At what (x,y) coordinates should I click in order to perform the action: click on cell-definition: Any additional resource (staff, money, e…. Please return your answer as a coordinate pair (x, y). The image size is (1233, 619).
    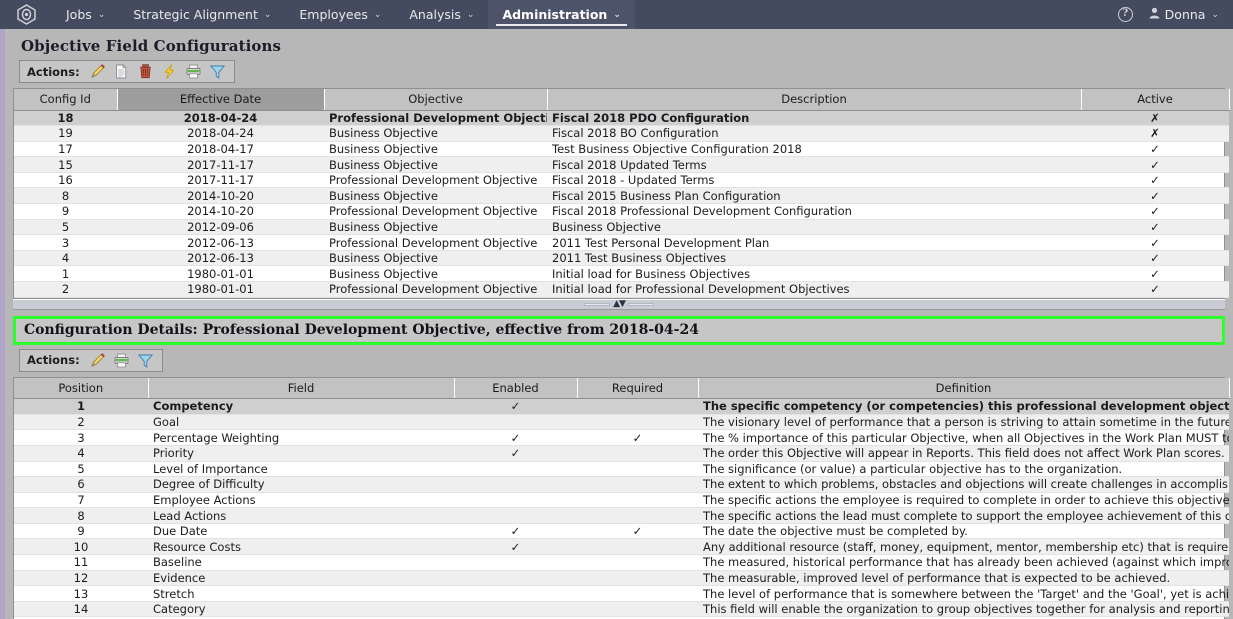
    Looking at the image, I should click on (963, 547).